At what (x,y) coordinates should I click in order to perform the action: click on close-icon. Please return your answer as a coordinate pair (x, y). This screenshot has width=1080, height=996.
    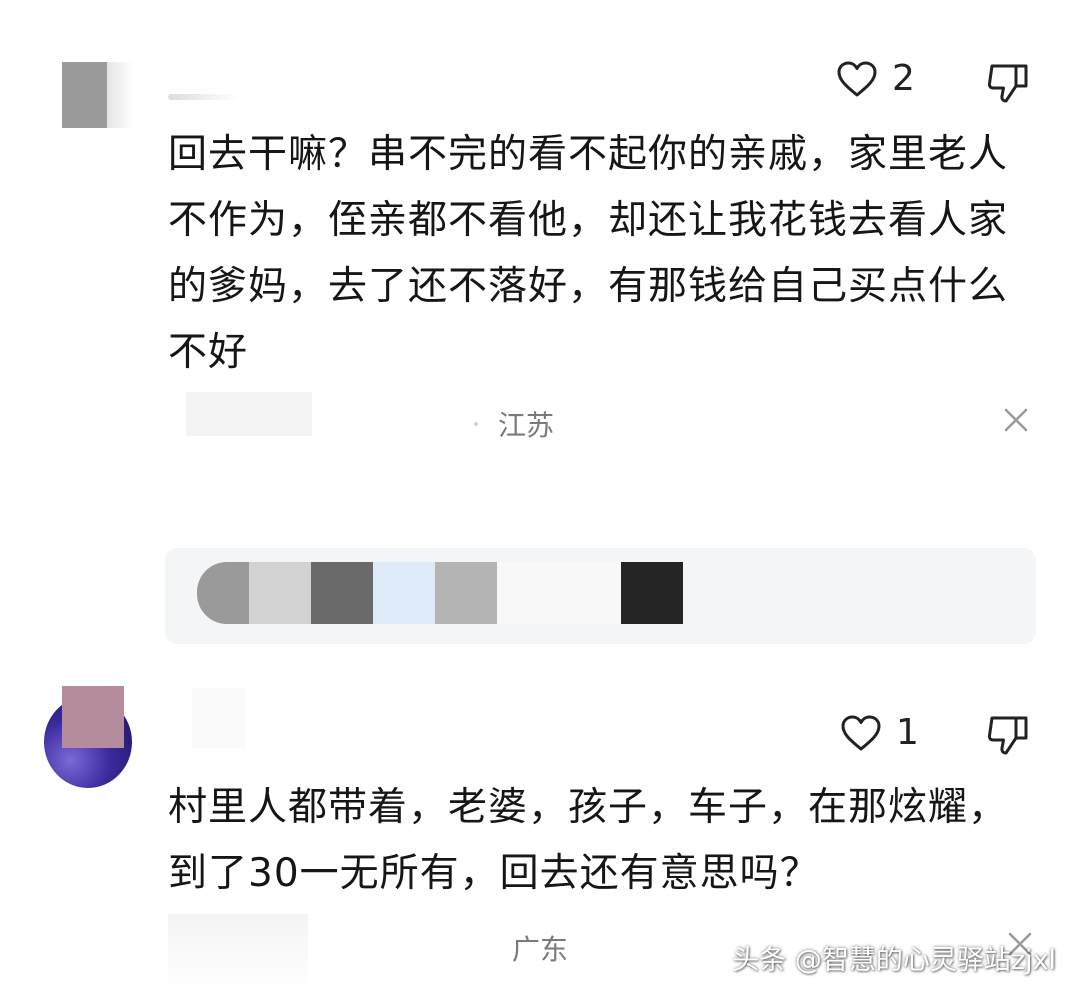
    Looking at the image, I should click on (1016, 420).